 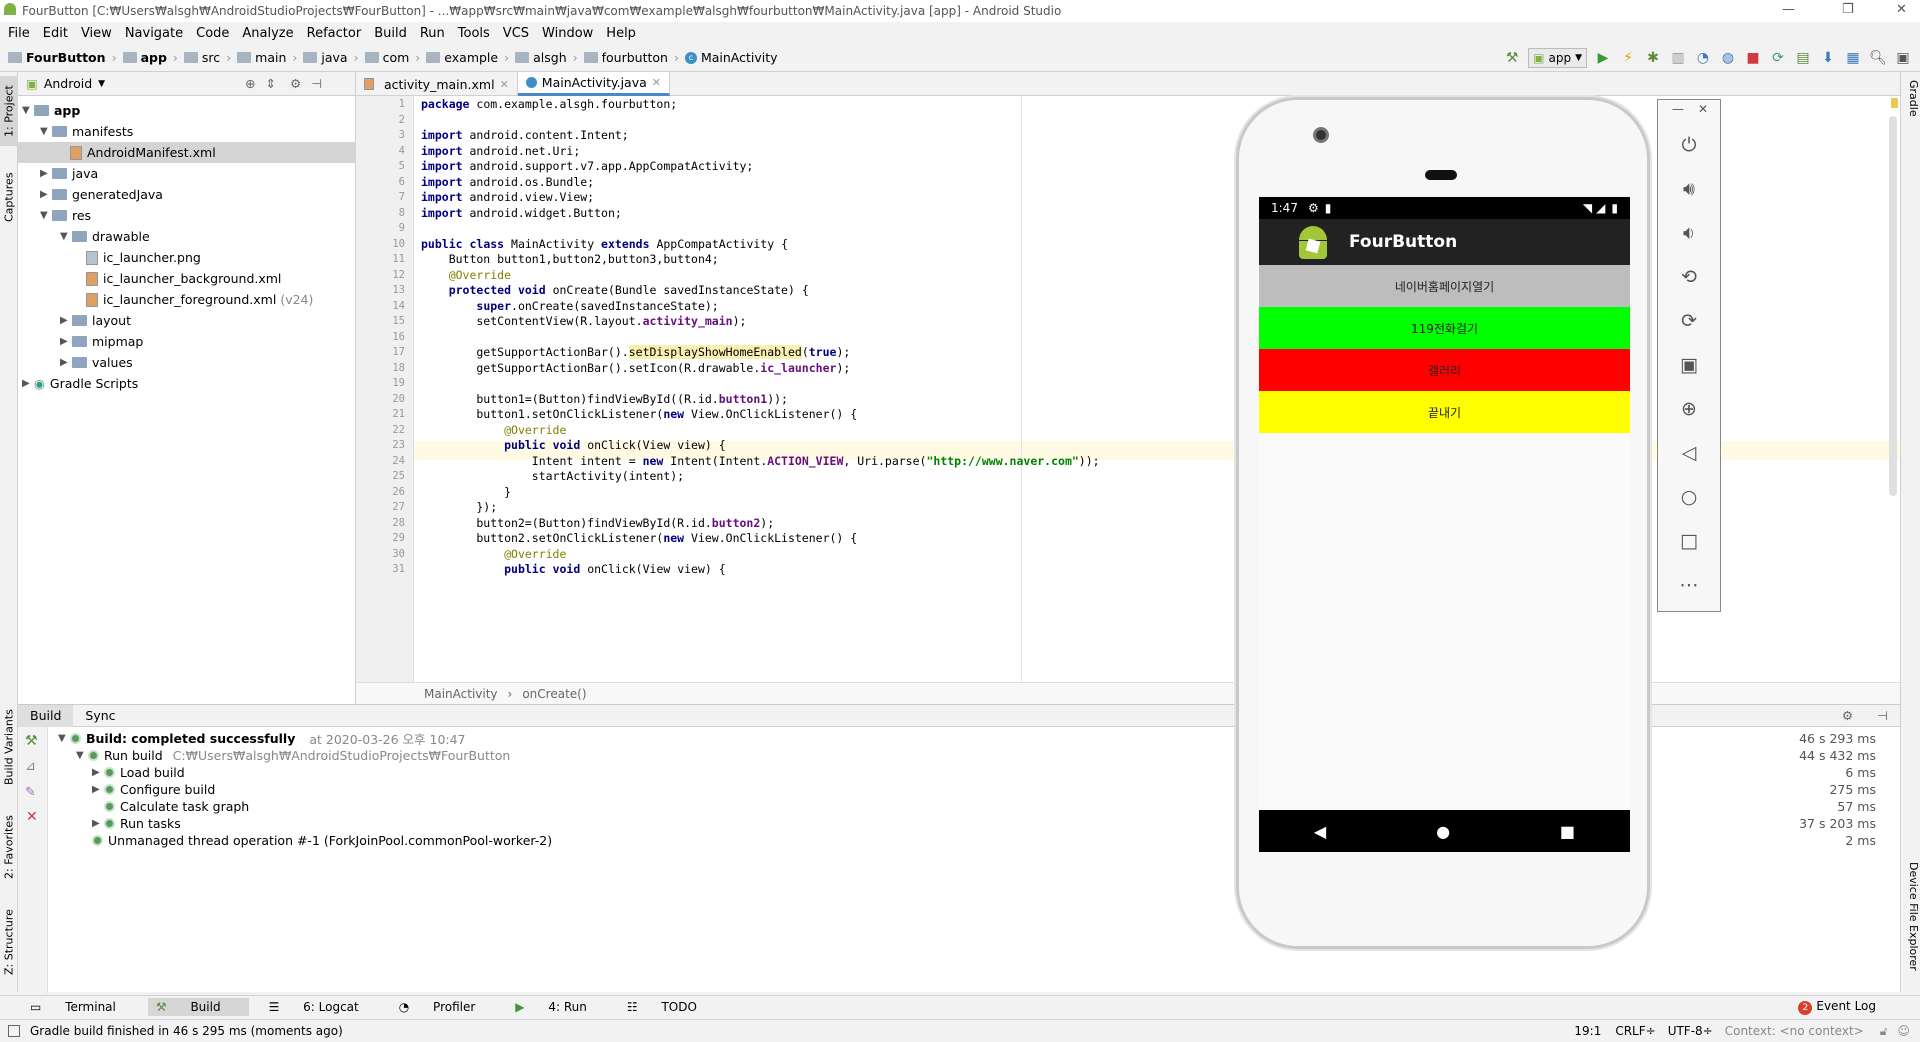 I want to click on code-line: import android.net.Uri;, so click(x=500, y=151).